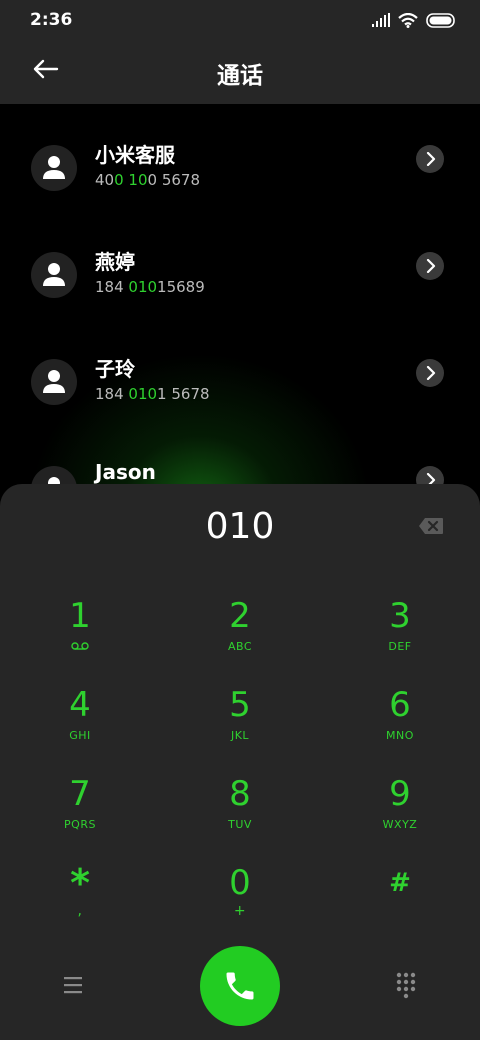 This screenshot has height=1040, width=480. What do you see at coordinates (80, 824) in the screenshot?
I see `key-letters: PQRS` at bounding box center [80, 824].